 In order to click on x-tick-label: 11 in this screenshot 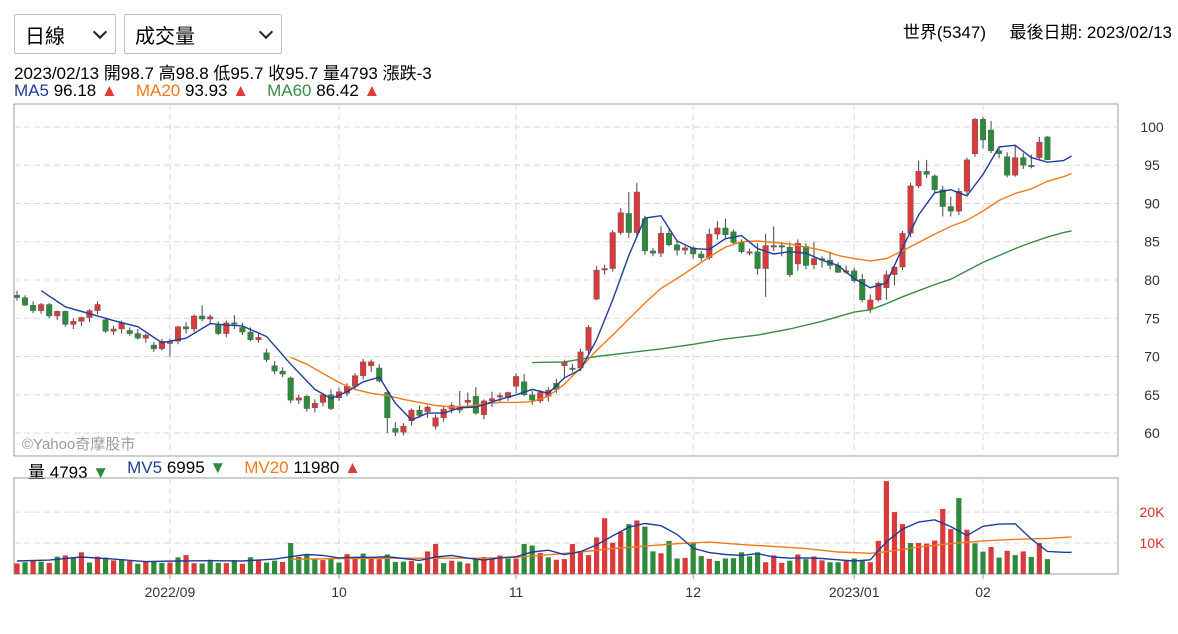, I will do `click(516, 592)`.